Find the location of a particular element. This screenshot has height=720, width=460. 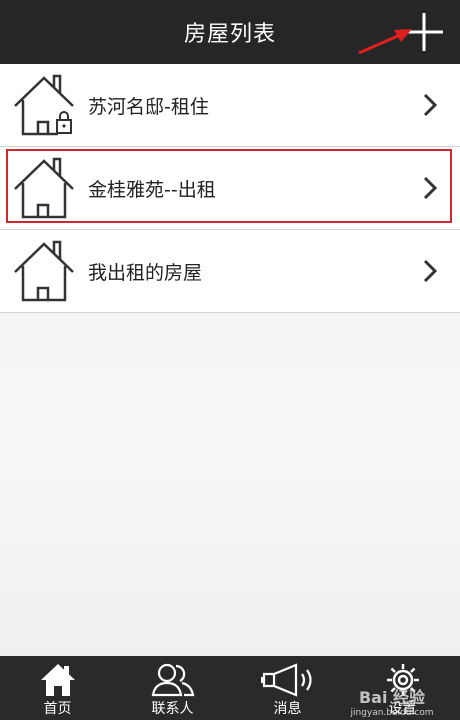

watermark: Bai 经验 jingyan.baidu.com is located at coordinates (392, 701).